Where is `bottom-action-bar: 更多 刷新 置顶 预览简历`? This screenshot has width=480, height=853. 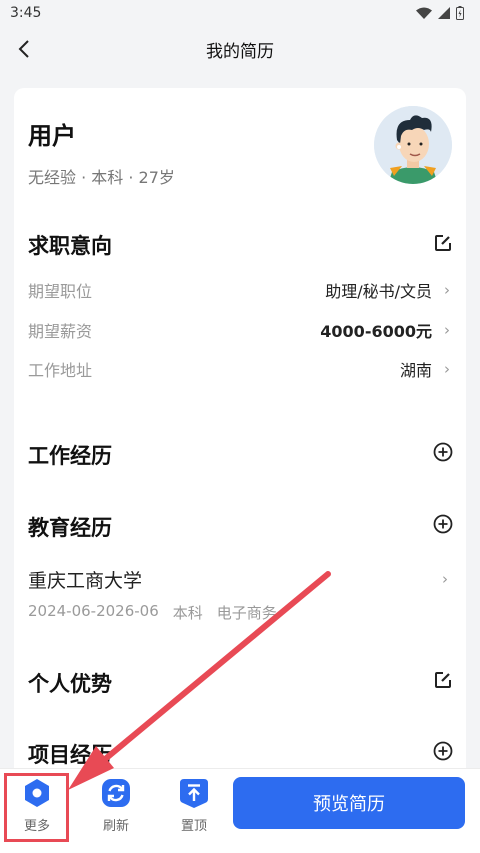
bottom-action-bar: 更多 刷新 置顶 预览简历 is located at coordinates (240, 810).